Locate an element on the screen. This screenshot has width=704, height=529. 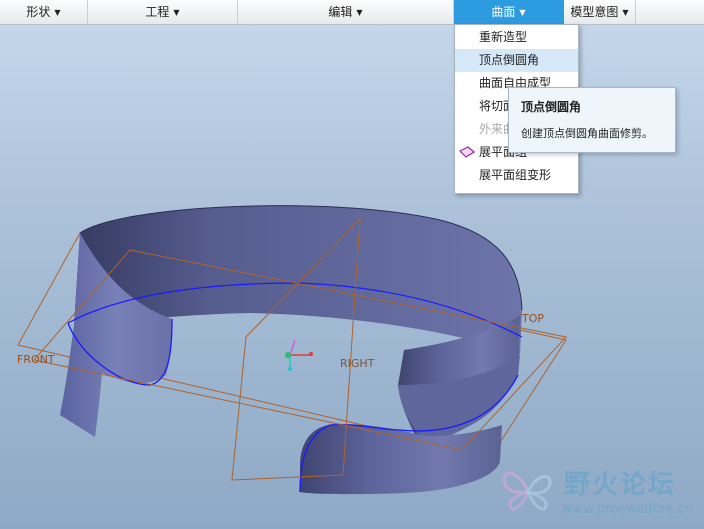
menu-item-vertex-round: 顶点倒圆角 is located at coordinates (516, 60).